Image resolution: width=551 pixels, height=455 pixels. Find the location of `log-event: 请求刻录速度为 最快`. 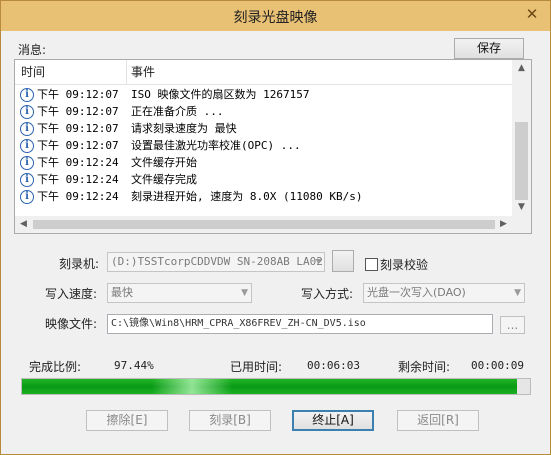

log-event: 请求刻录速度为 最快 is located at coordinates (184, 128).